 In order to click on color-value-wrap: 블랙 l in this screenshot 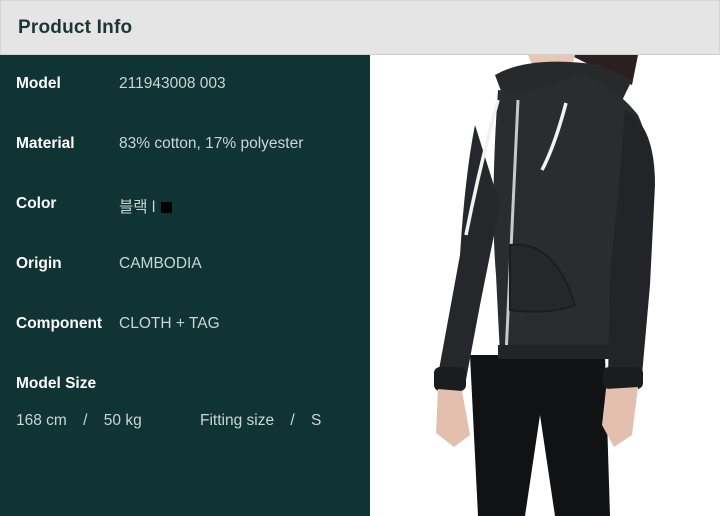, I will do `click(146, 206)`.